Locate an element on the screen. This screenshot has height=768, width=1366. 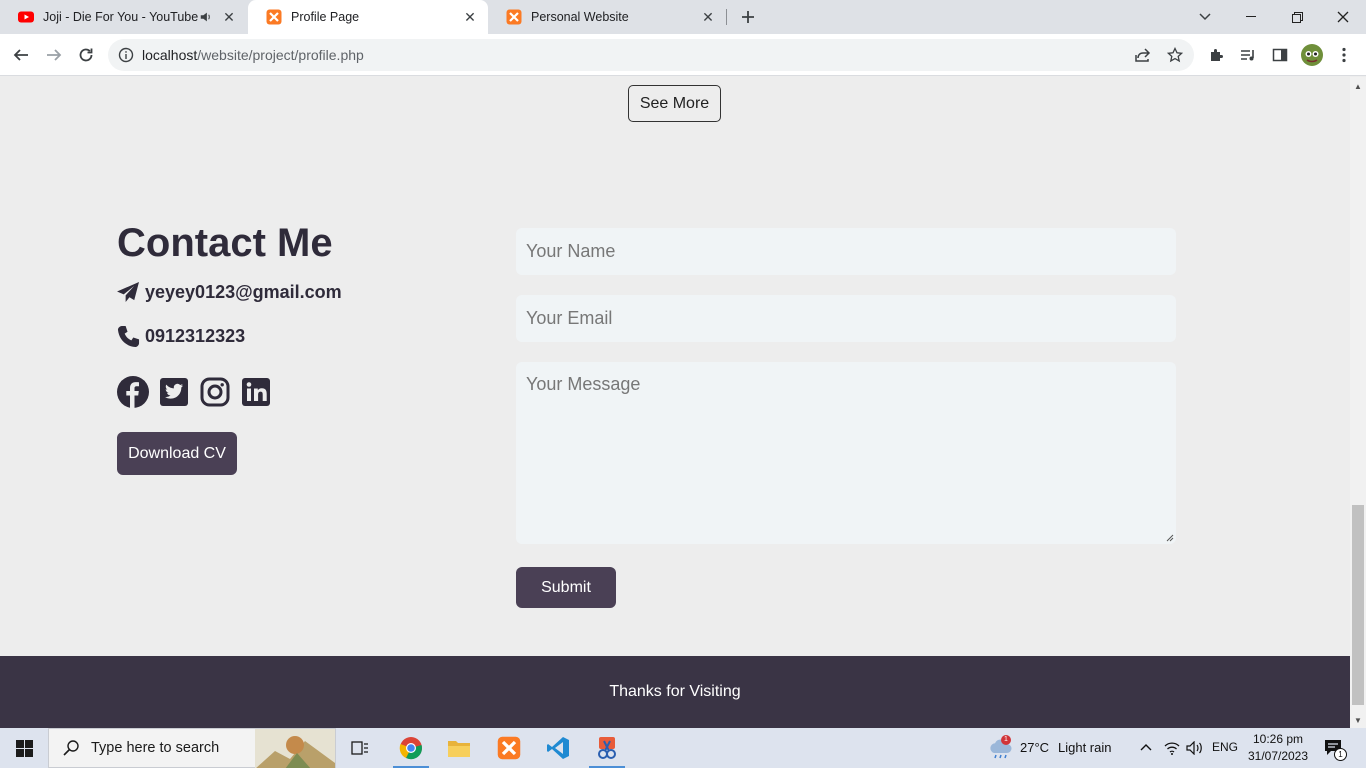
forward-button is located at coordinates (54, 55).